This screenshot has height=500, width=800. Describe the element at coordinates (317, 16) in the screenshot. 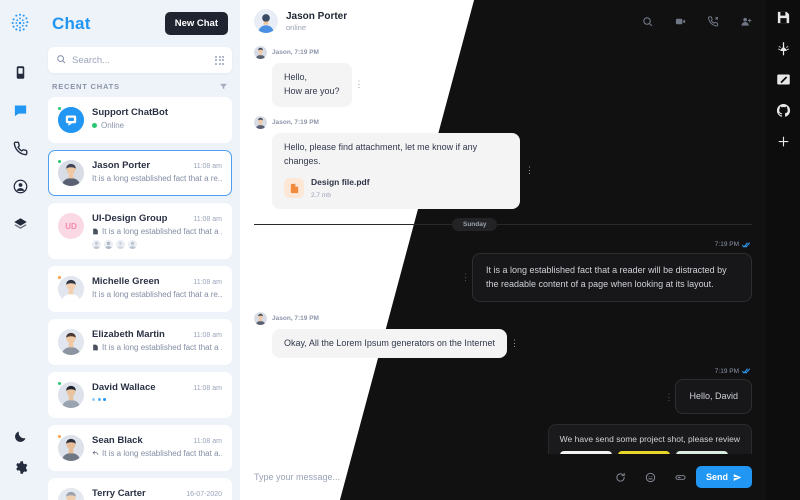

I see `conversation-peer-name: Jason Porter` at that location.